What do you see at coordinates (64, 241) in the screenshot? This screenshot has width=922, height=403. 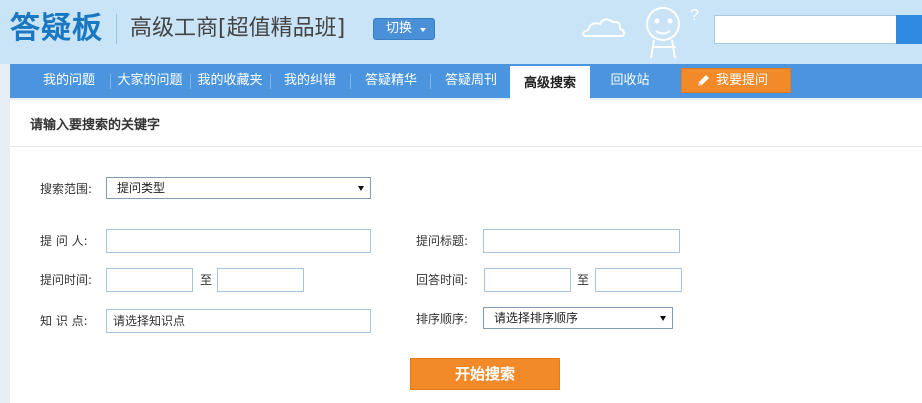 I see `asker-label: 提 问 人:` at bounding box center [64, 241].